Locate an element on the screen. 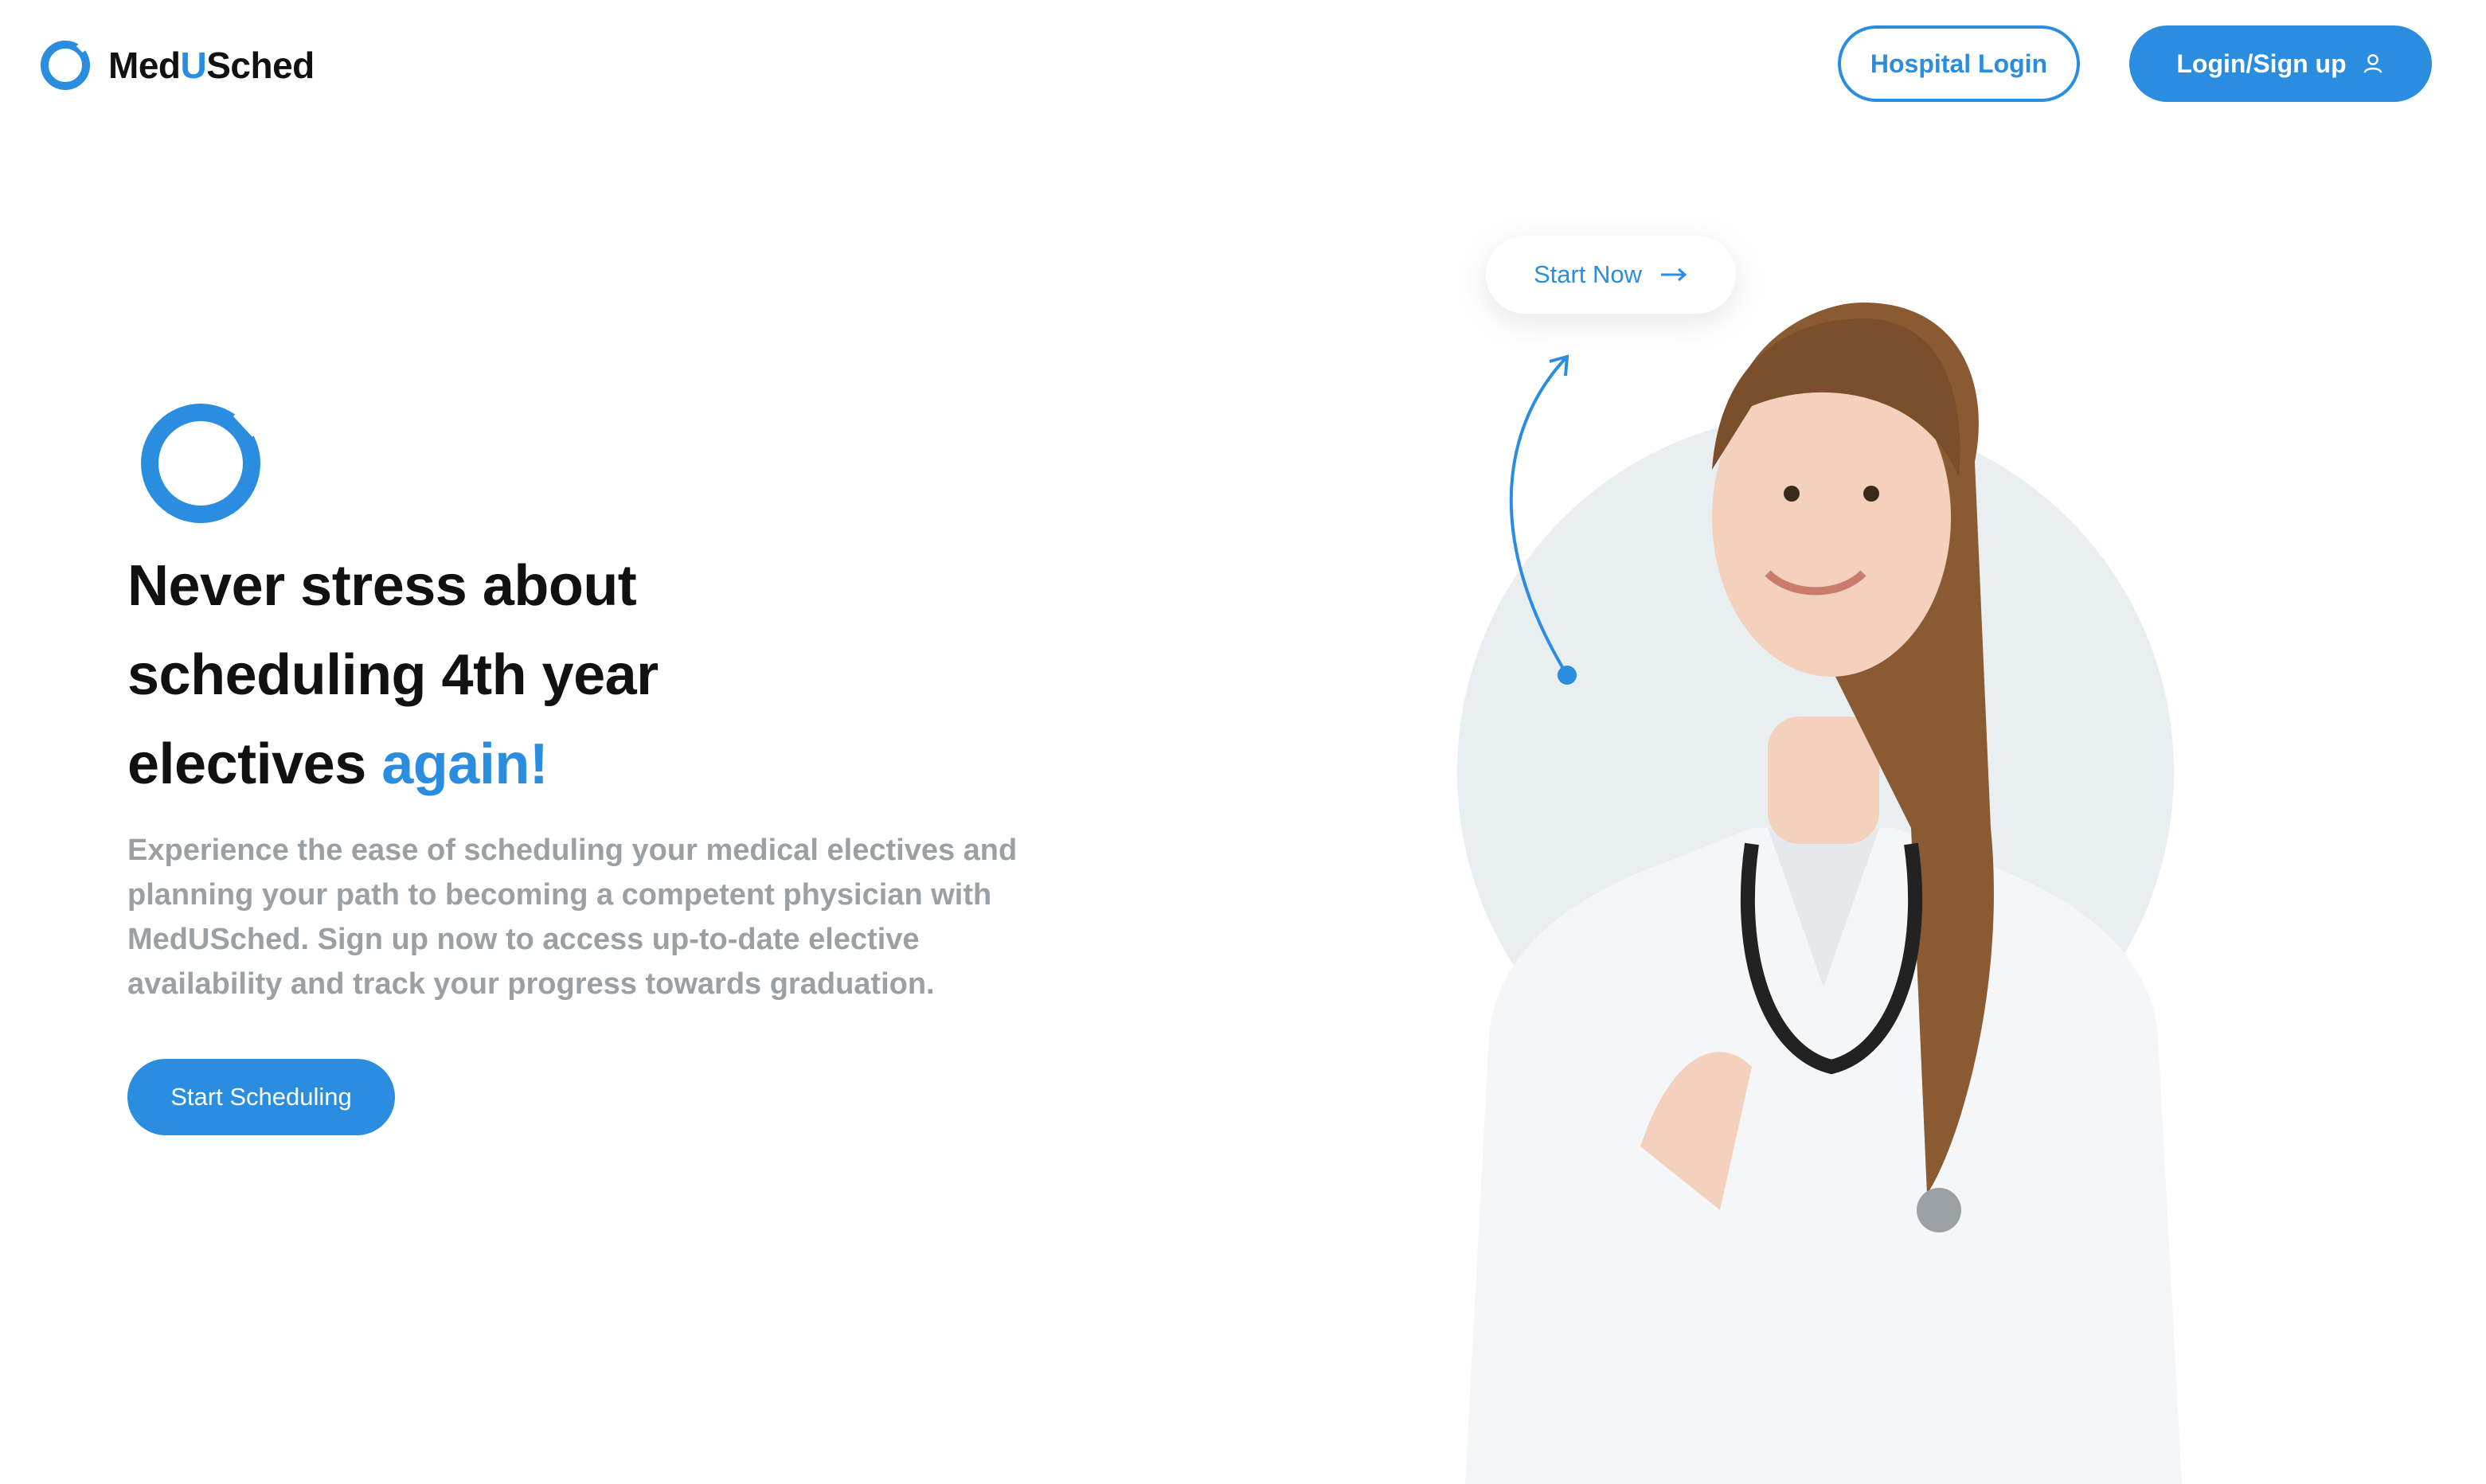 The height and width of the screenshot is (1484, 2486). login-signup-label: Login/Sign up is located at coordinates (2261, 63).